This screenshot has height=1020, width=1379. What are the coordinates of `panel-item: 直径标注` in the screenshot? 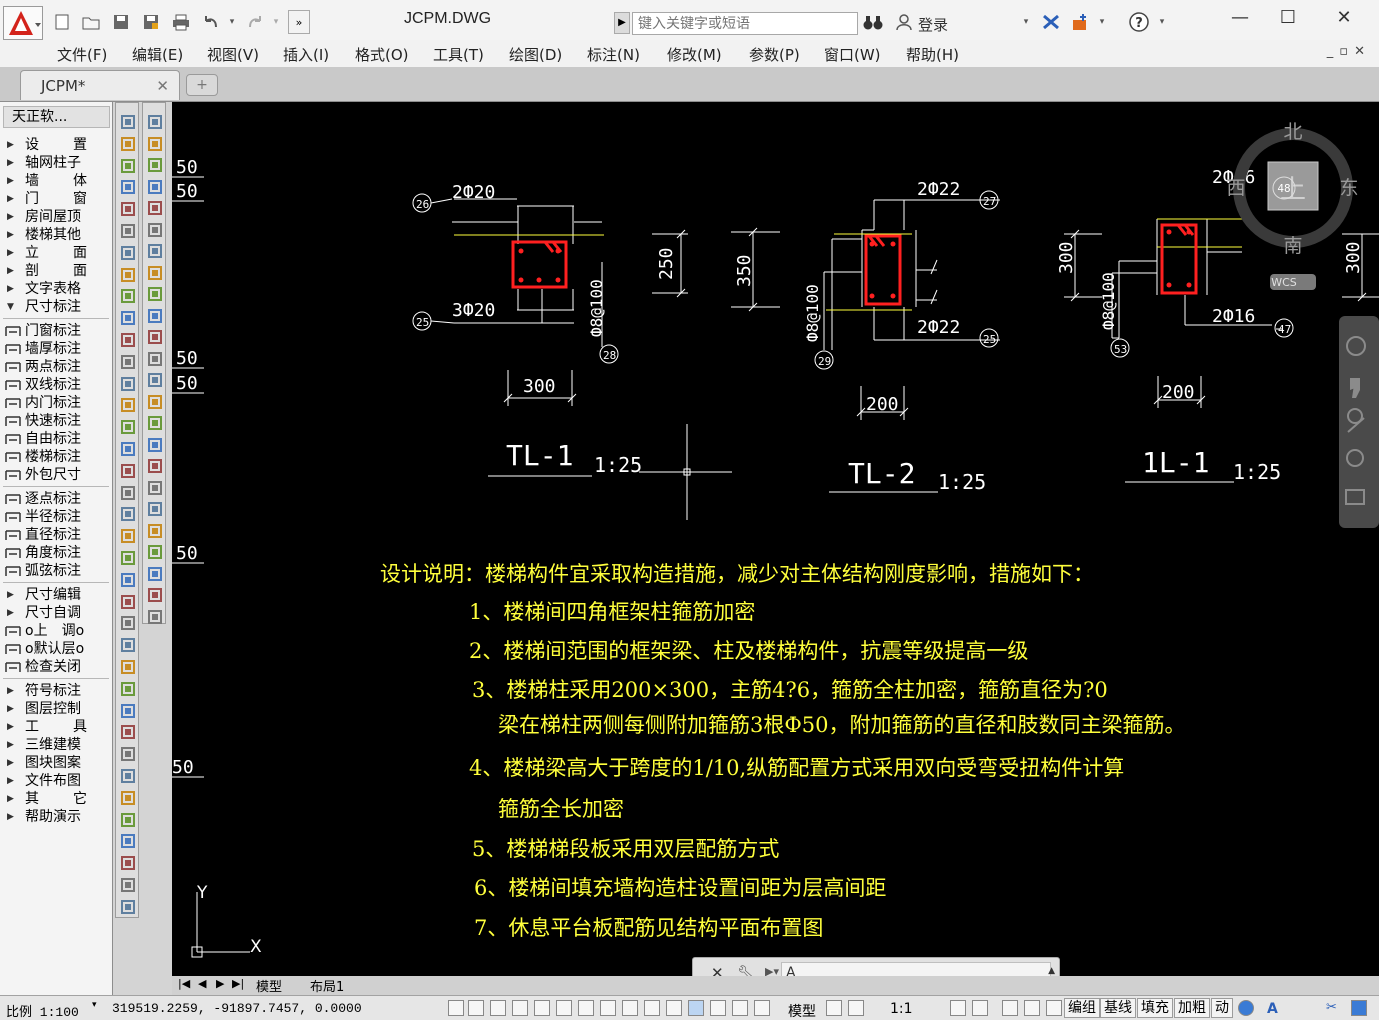 It's located at (56, 535).